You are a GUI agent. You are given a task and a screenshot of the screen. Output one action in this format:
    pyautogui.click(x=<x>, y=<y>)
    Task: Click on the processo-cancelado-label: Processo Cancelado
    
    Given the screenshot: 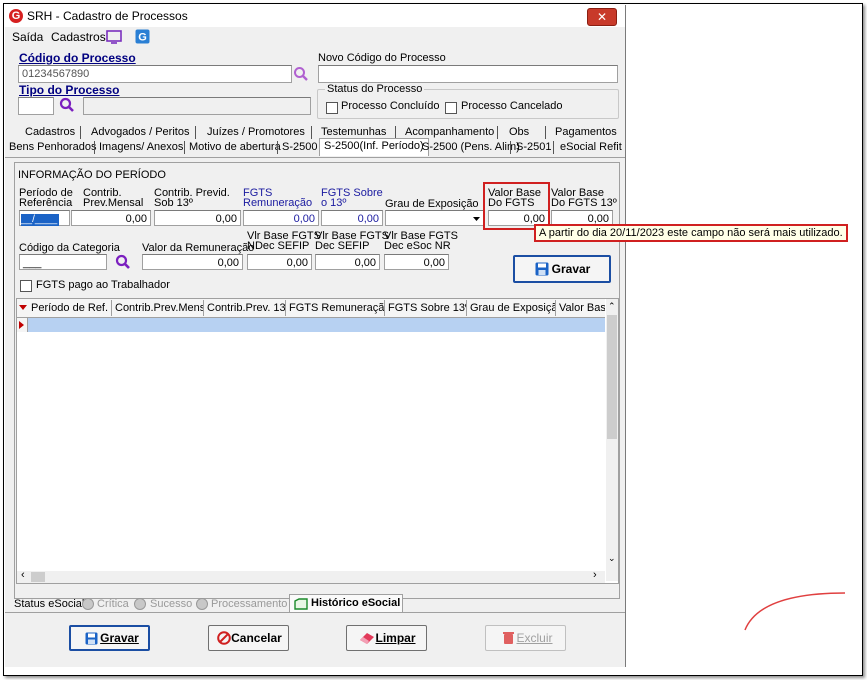 What is the action you would take?
    pyautogui.click(x=512, y=106)
    